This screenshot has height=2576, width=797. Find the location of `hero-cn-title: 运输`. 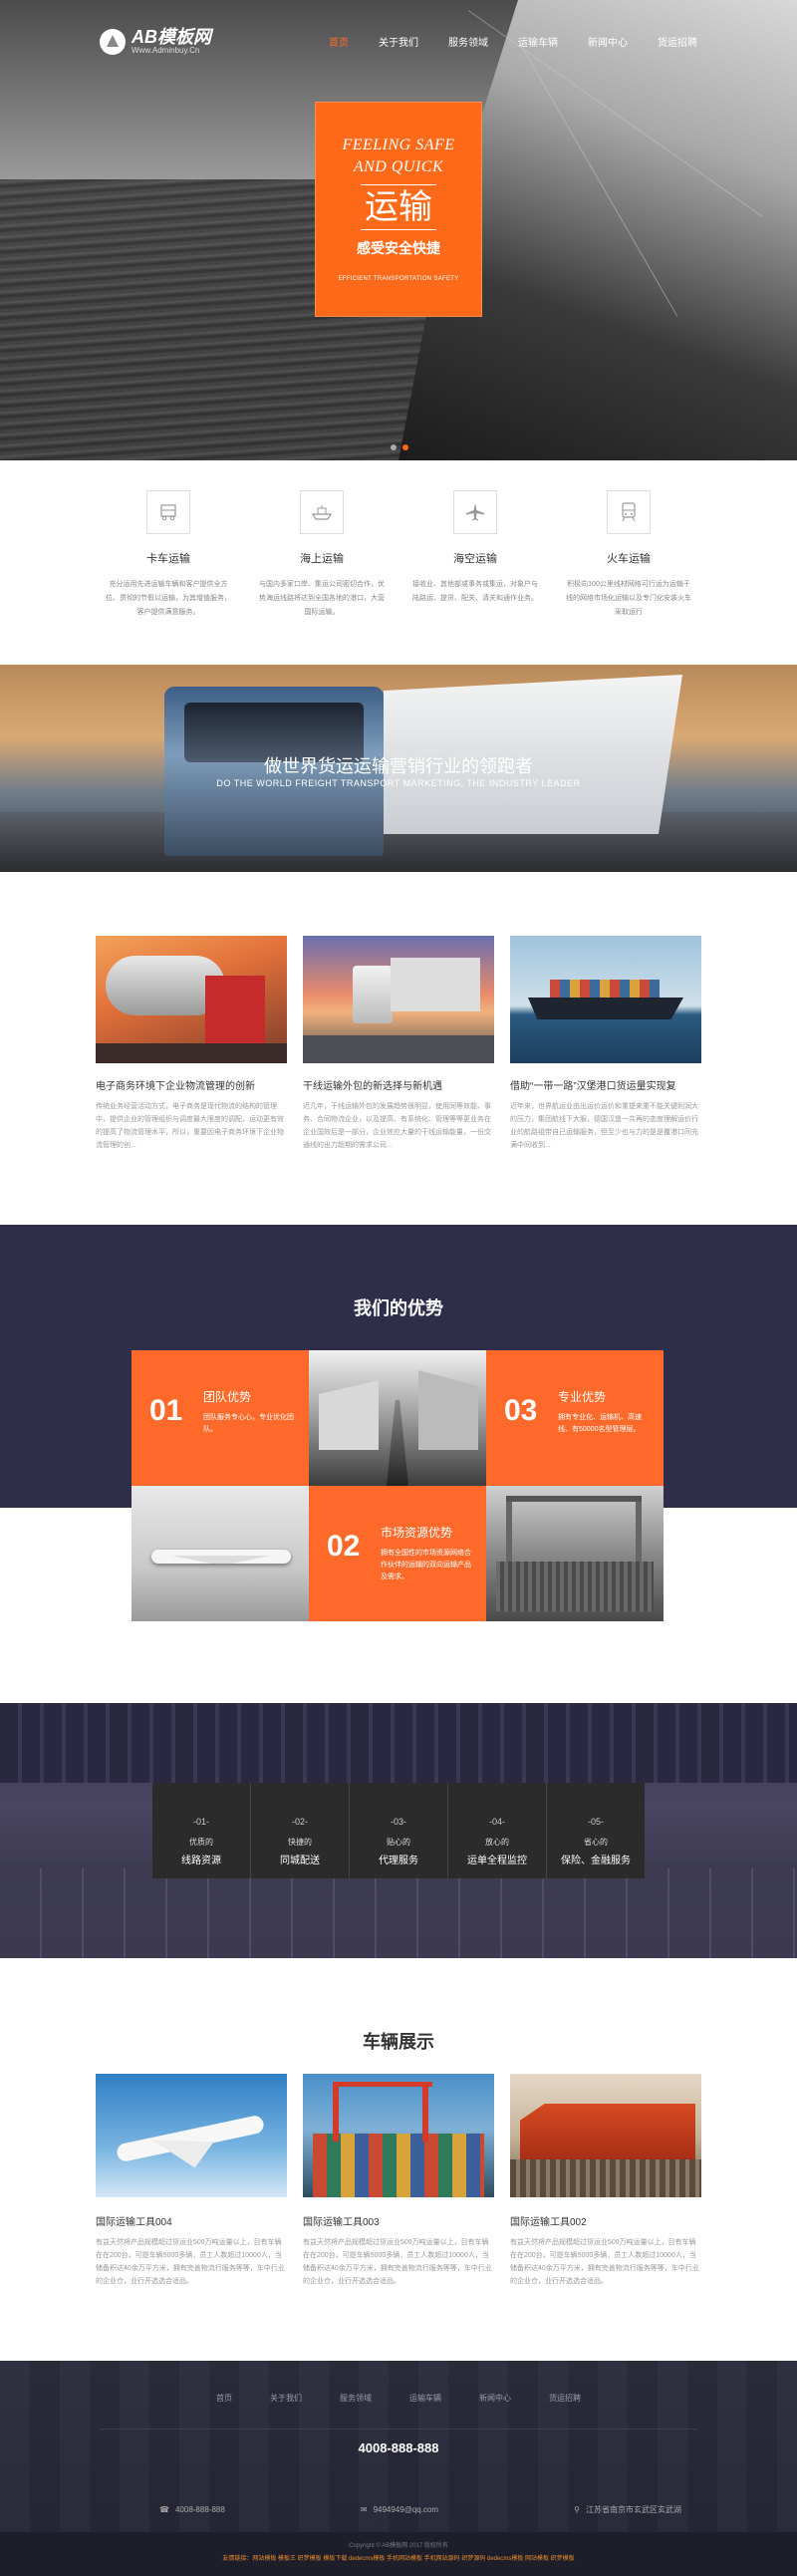

hero-cn-title: 运输 is located at coordinates (399, 207).